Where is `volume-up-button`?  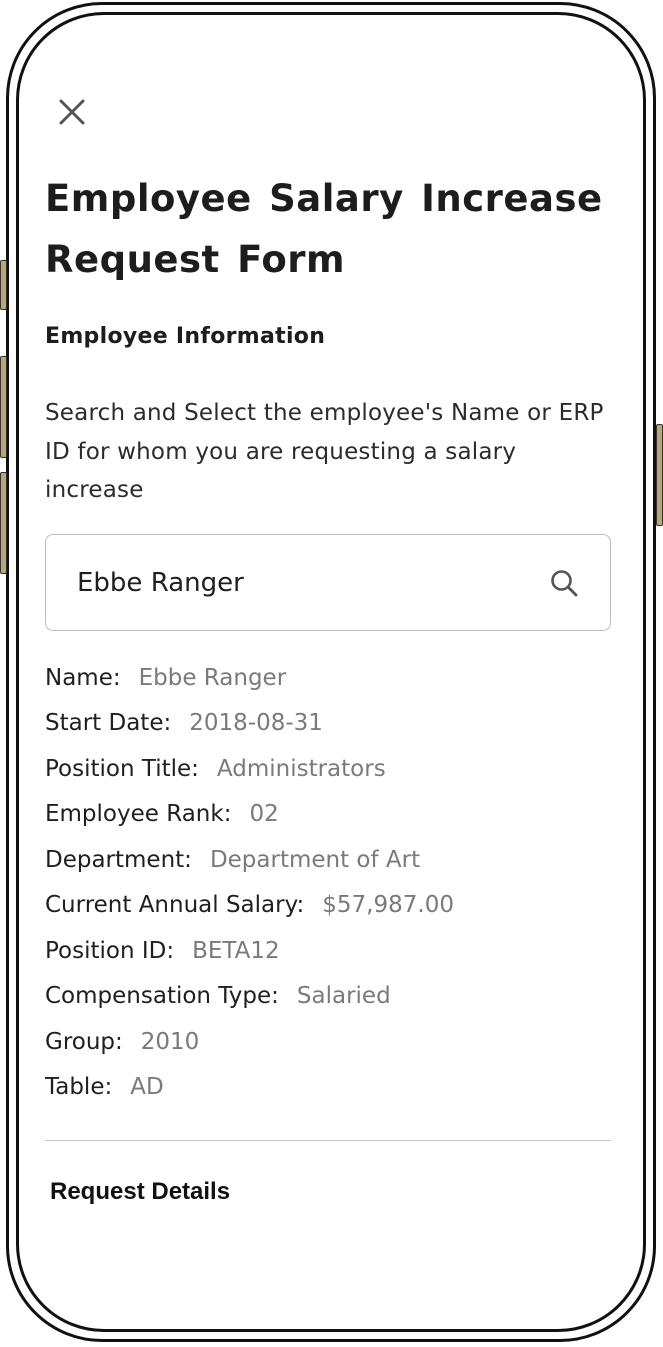
volume-up-button is located at coordinates (3, 407).